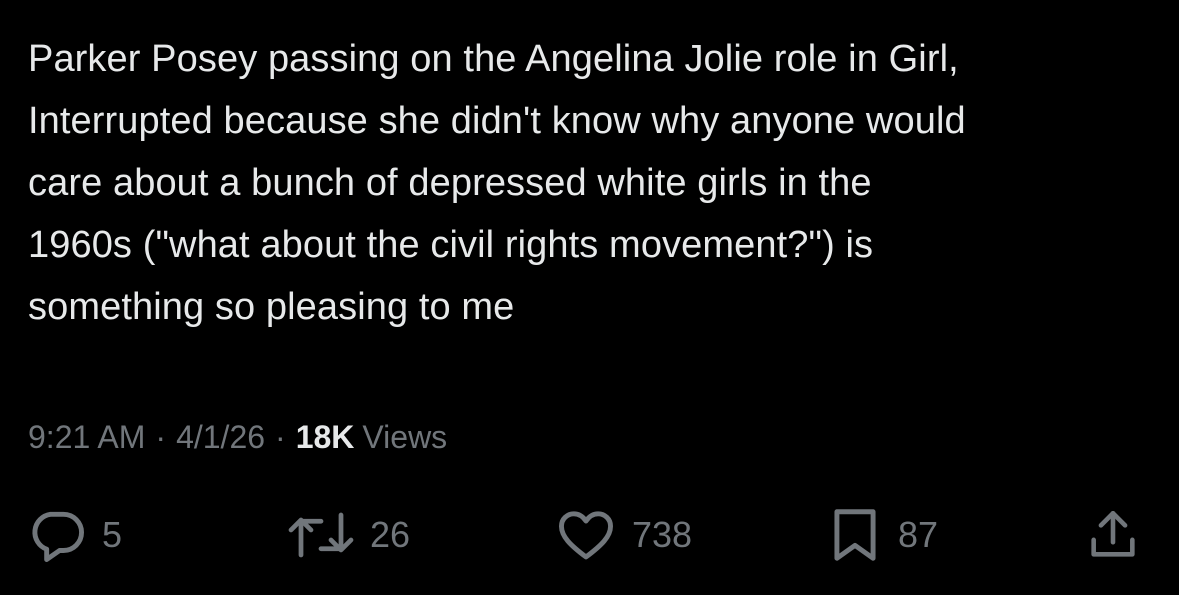  What do you see at coordinates (855, 535) in the screenshot?
I see `bookmark-icon` at bounding box center [855, 535].